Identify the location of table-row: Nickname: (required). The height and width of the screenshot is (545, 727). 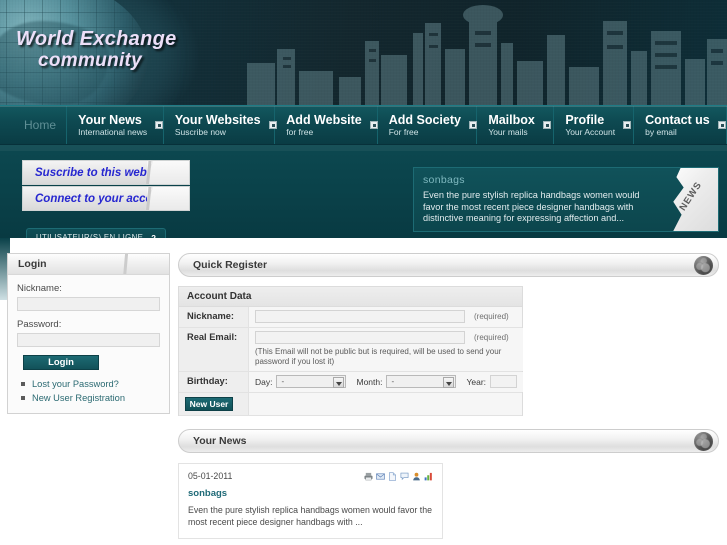
(350, 317).